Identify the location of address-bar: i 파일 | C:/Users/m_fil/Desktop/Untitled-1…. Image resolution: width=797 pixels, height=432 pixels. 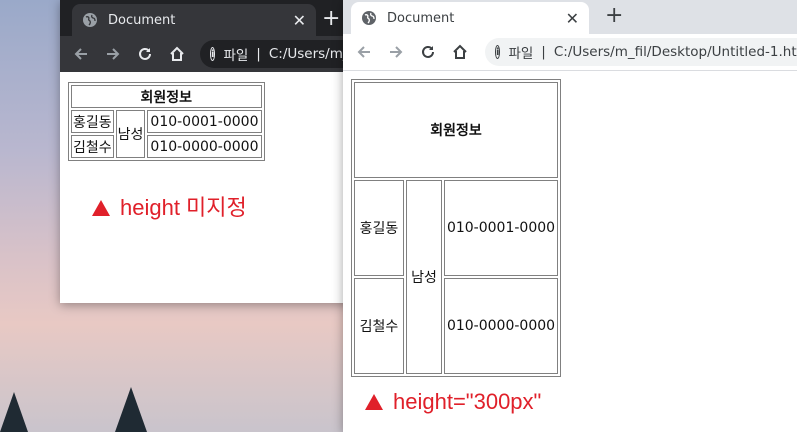
(641, 52).